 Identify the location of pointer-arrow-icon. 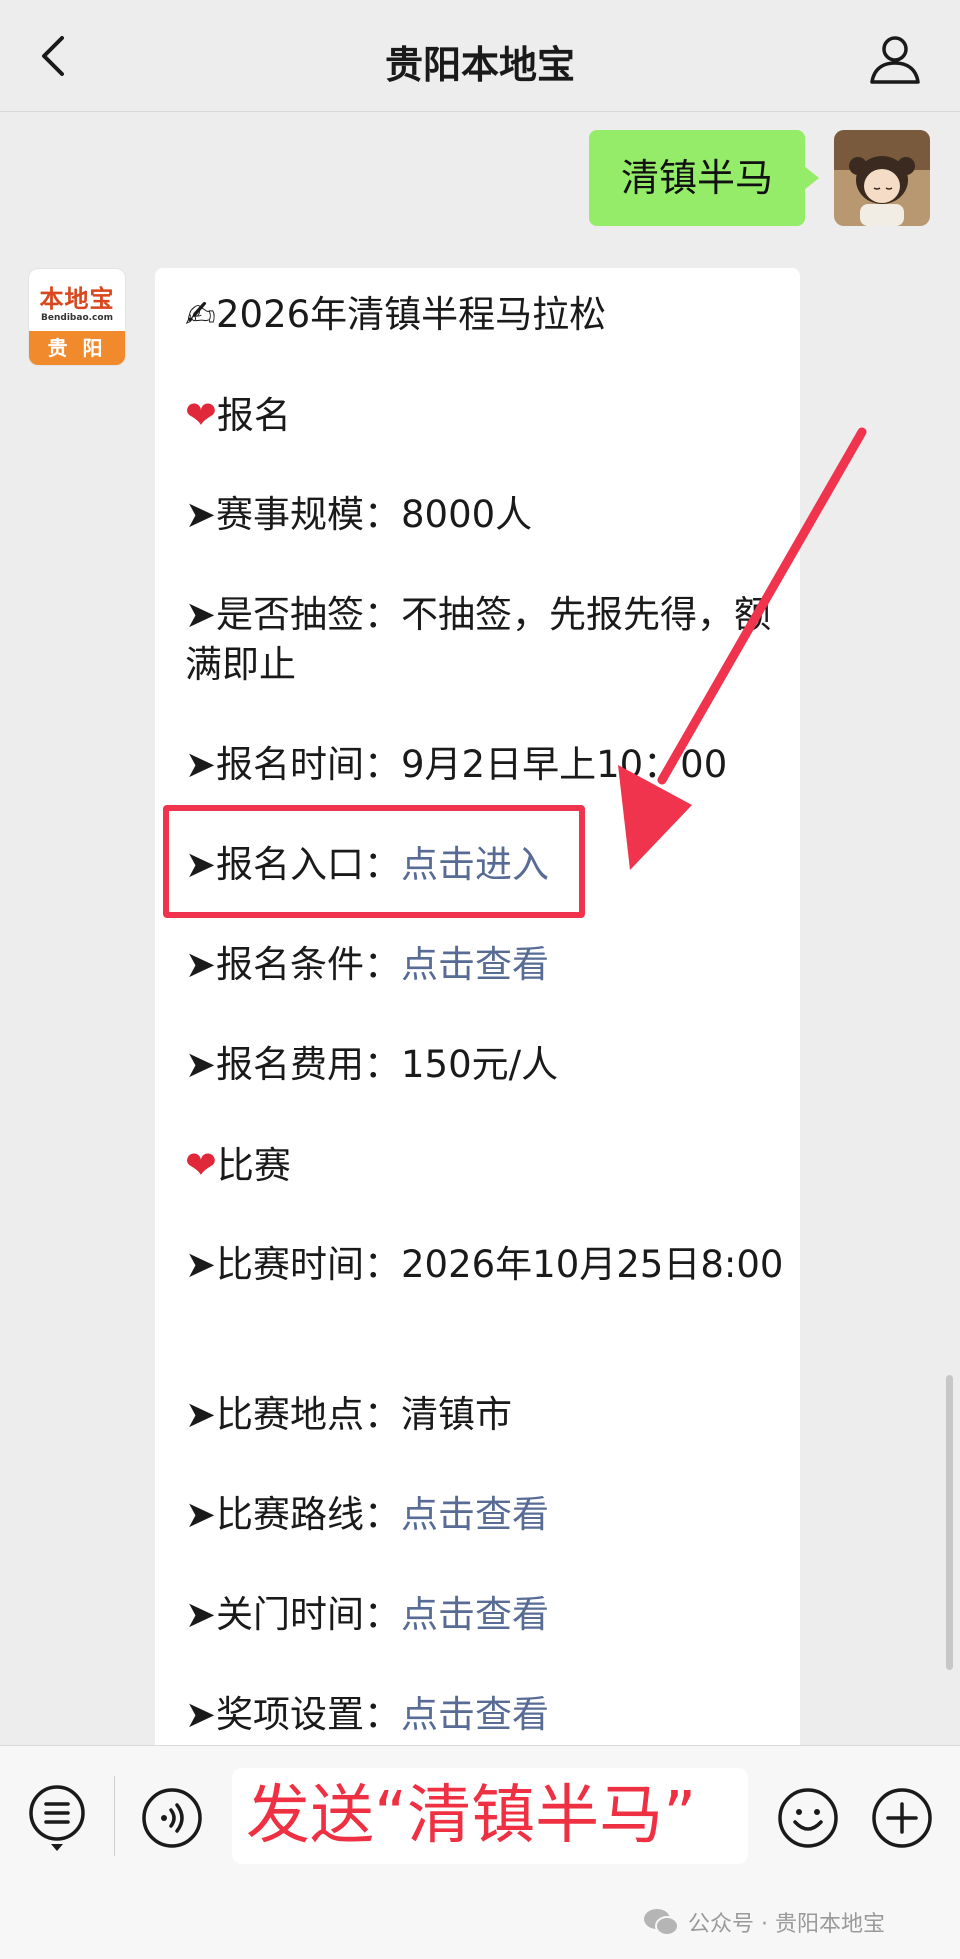
(742, 648).